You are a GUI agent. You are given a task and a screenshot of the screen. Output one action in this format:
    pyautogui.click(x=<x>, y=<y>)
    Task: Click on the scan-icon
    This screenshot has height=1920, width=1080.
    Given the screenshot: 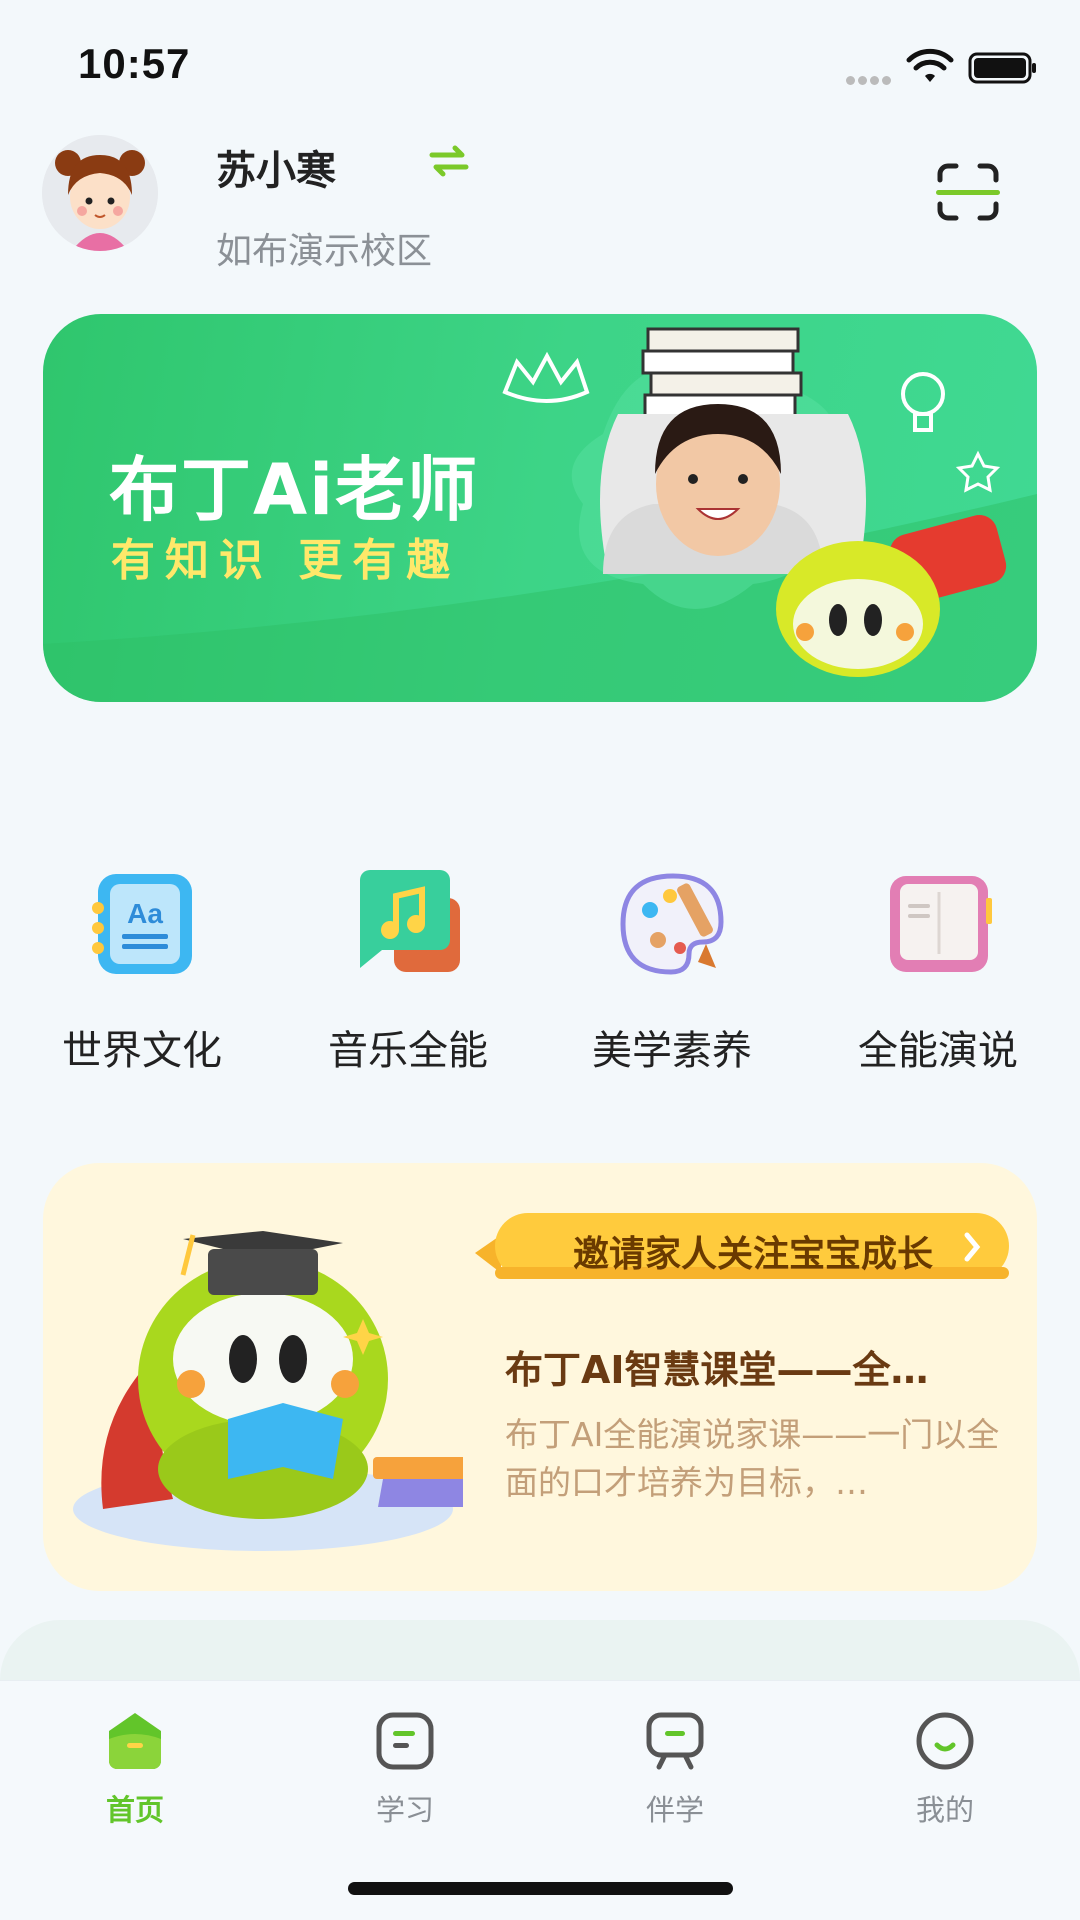 What is the action you would take?
    pyautogui.click(x=968, y=192)
    